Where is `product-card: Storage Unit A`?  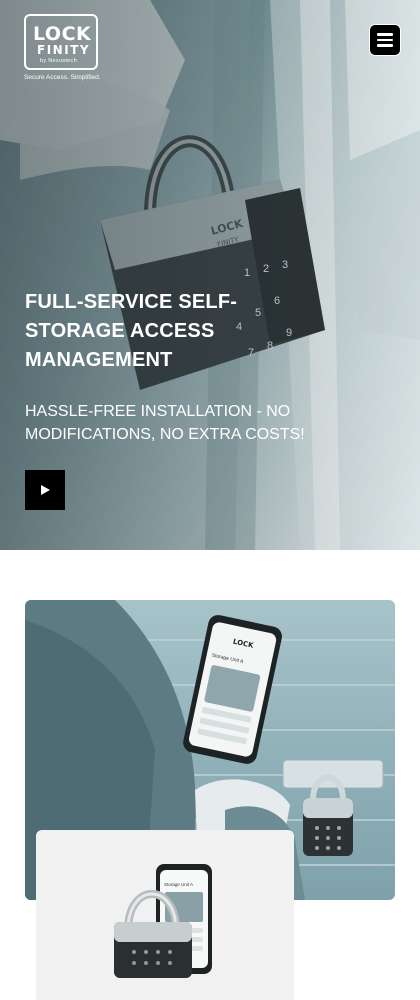 product-card: Storage Unit A is located at coordinates (165, 915).